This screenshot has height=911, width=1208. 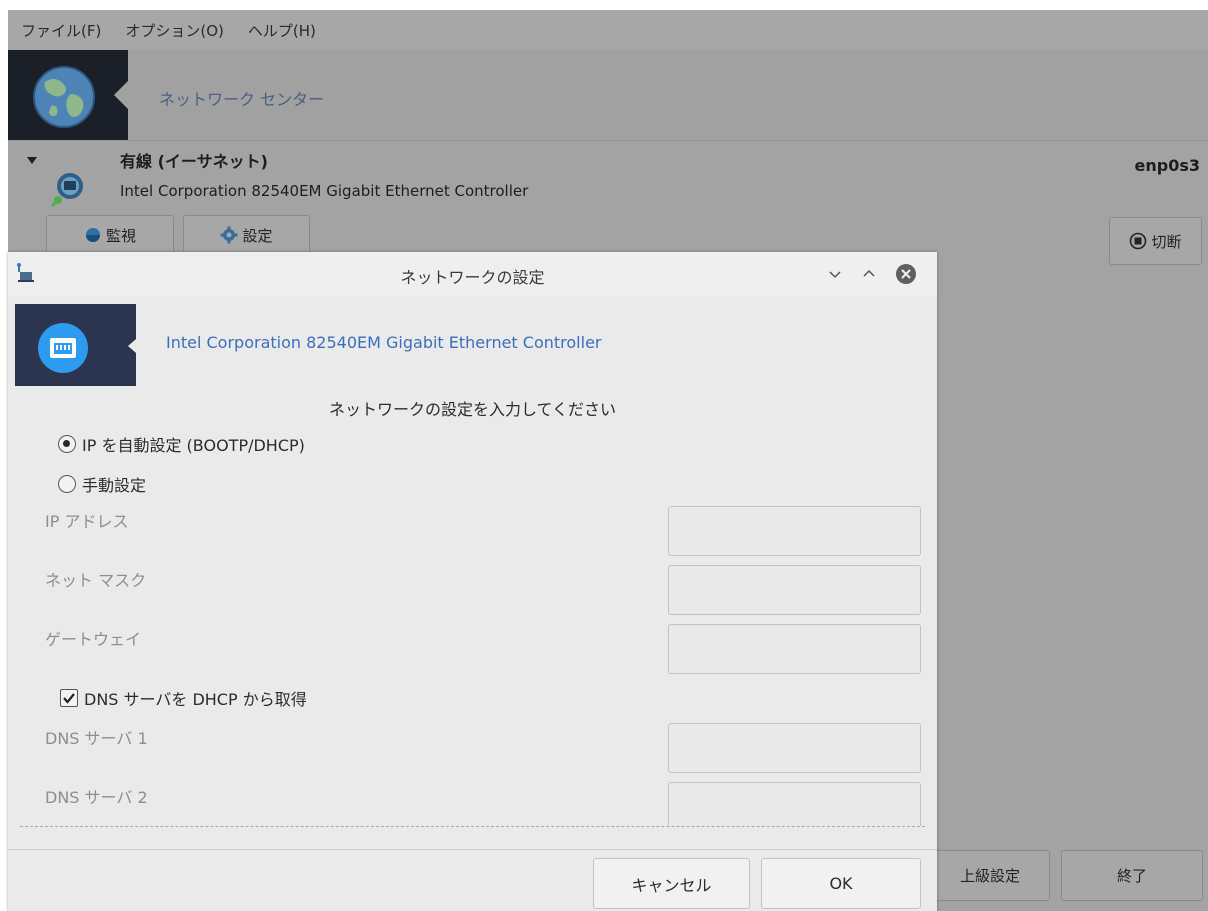 I want to click on disconnect-icon, so click(x=1138, y=241).